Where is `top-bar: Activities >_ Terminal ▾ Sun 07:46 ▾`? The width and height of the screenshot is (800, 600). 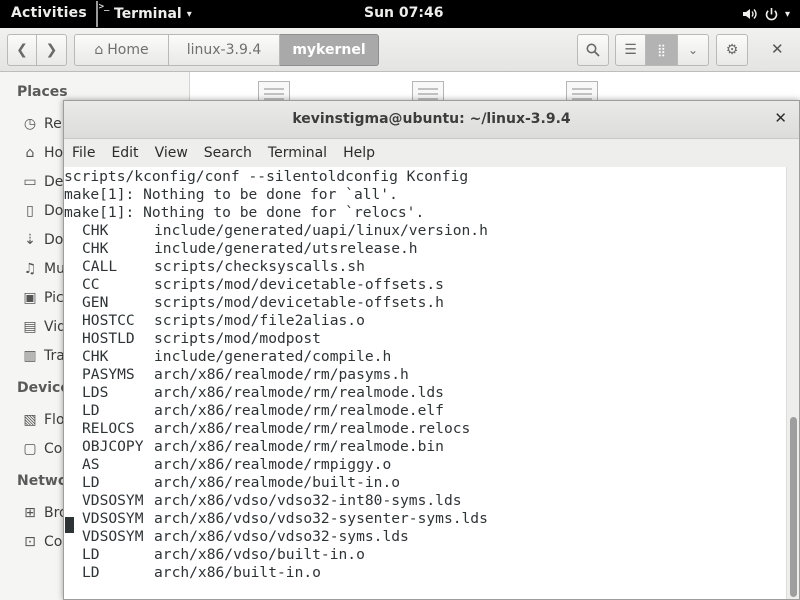
top-bar: Activities >_ Terminal ▾ Sun 07:46 ▾ is located at coordinates (400, 14).